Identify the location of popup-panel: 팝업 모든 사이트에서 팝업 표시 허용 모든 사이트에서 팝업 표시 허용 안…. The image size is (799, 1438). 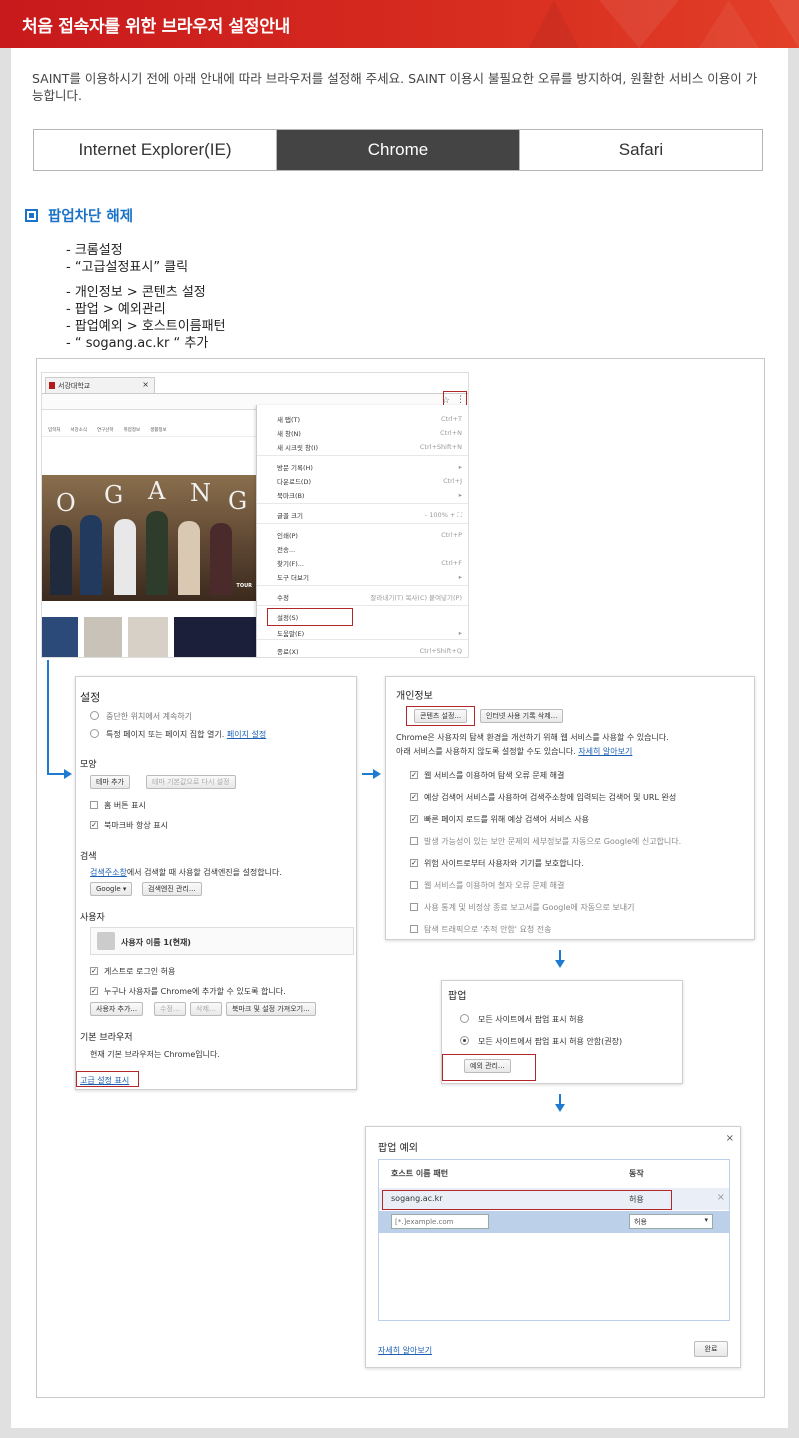
(562, 1032).